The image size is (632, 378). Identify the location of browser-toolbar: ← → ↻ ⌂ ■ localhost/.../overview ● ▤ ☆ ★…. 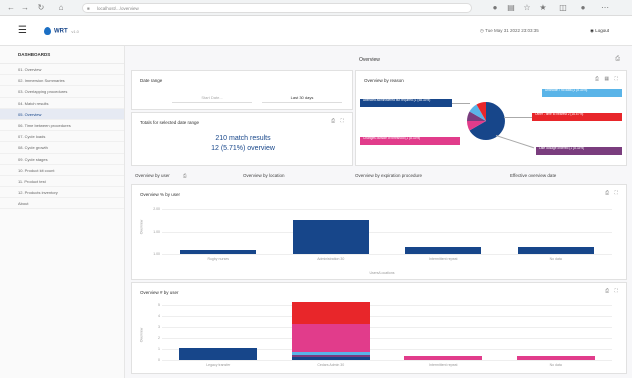
(316, 8).